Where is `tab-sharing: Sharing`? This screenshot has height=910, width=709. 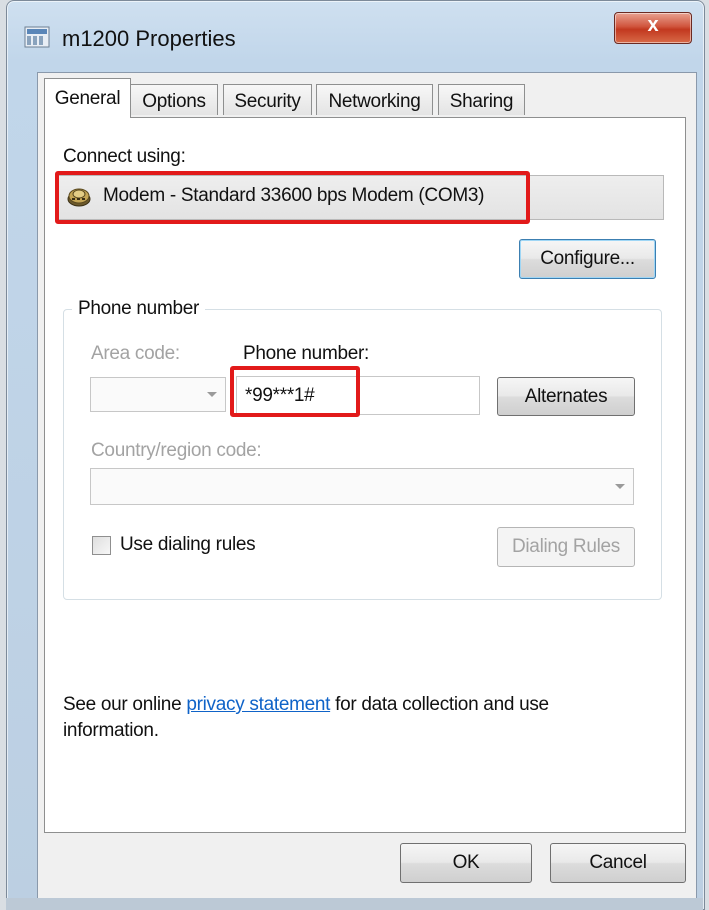 tab-sharing: Sharing is located at coordinates (481, 99).